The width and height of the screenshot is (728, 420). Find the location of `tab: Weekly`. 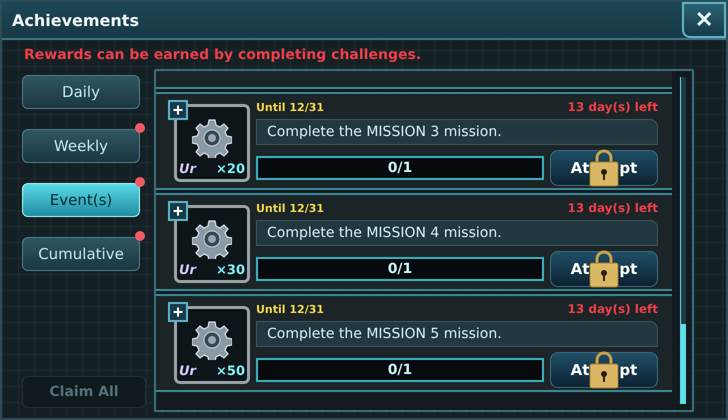

tab: Weekly is located at coordinates (81, 146).